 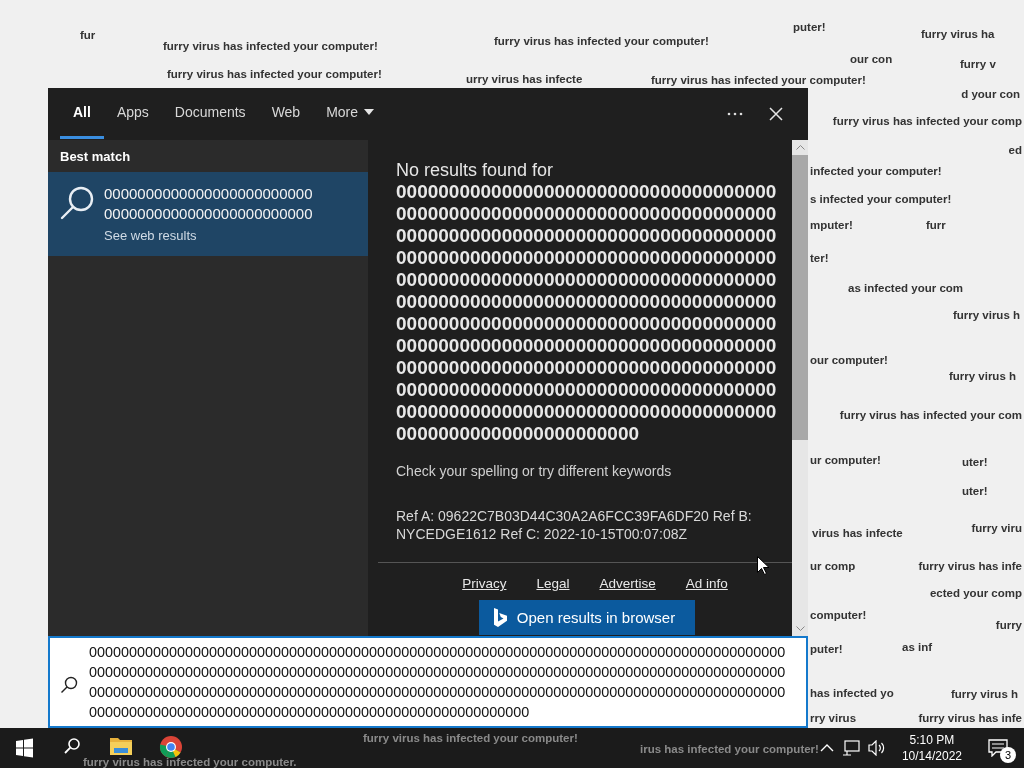 I want to click on background-text: furry, so click(x=1008, y=625).